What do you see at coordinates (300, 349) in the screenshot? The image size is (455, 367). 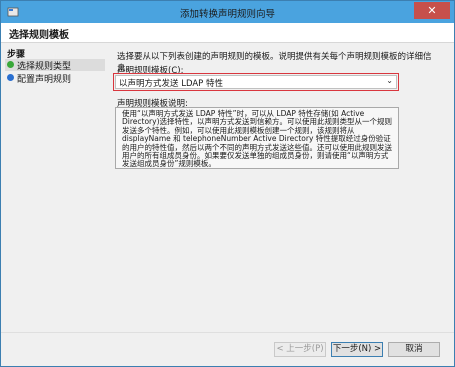 I see `prev-button: < 上一步(P)` at bounding box center [300, 349].